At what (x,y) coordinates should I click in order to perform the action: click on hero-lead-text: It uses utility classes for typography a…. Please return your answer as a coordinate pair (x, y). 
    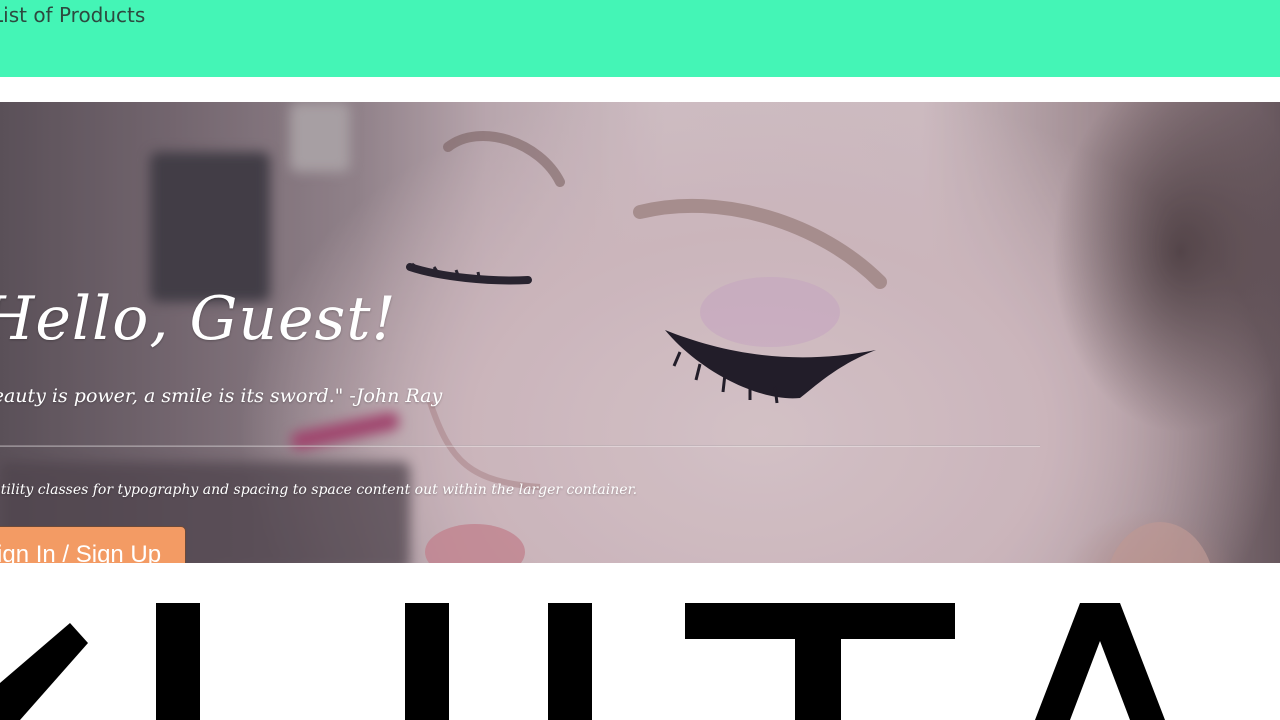
    Looking at the image, I should click on (319, 490).